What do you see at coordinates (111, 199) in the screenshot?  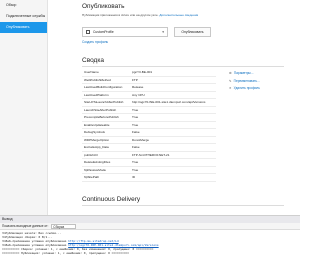 I see `continuous-delivery-title: Continuous Delivery` at bounding box center [111, 199].